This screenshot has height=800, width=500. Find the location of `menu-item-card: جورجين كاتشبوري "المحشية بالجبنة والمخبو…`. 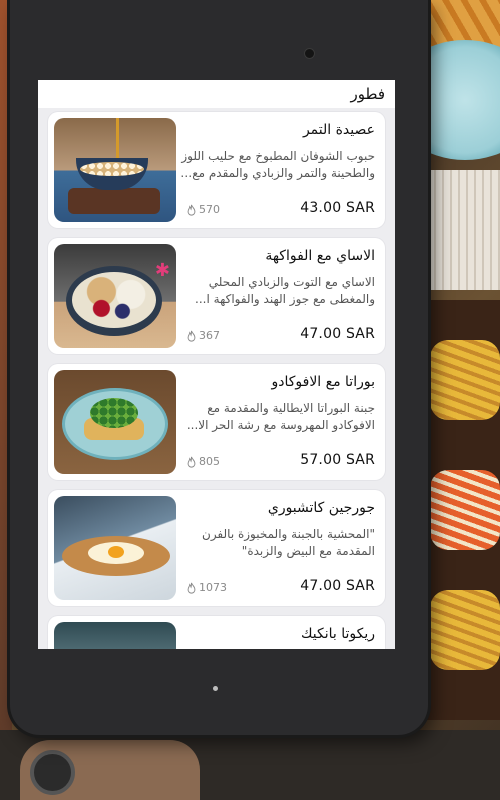

menu-item-card: جورجين كاتشبوري "المحشية بالجبنة والمخبو… is located at coordinates (216, 548).